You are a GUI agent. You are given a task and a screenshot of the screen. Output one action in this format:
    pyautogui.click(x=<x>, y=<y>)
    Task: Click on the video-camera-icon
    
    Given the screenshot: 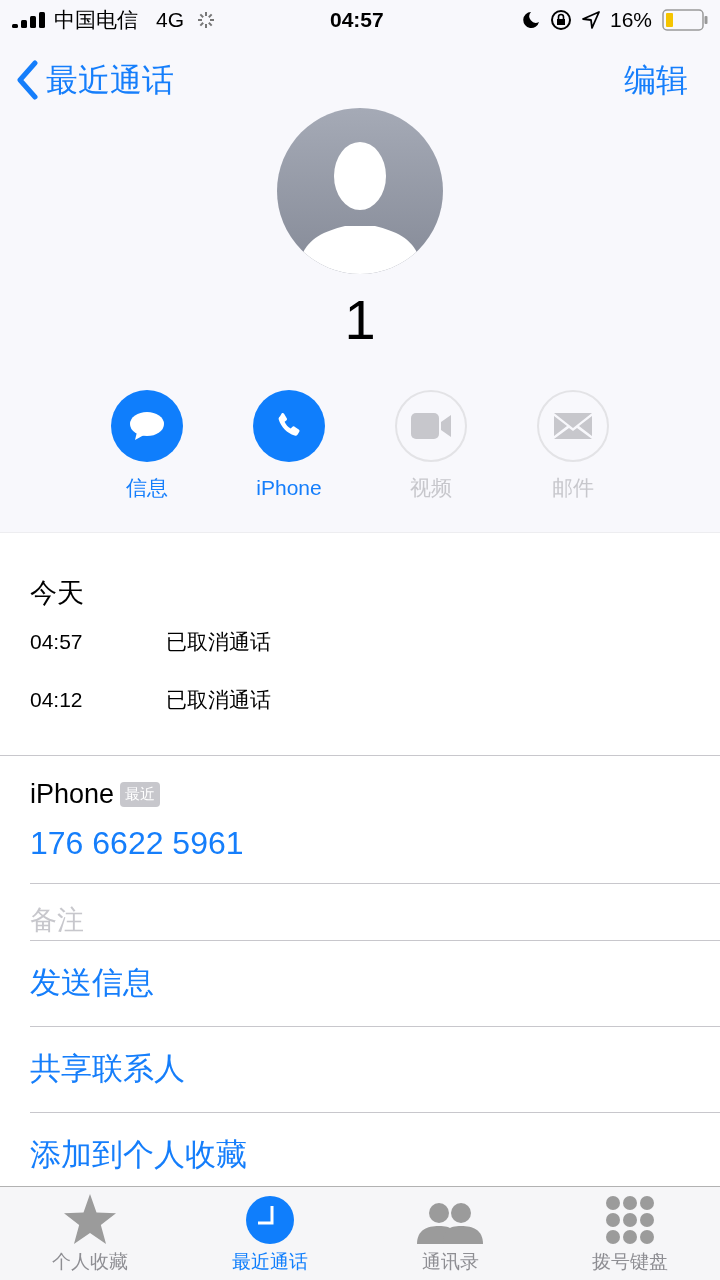 What is the action you would take?
    pyautogui.click(x=431, y=426)
    